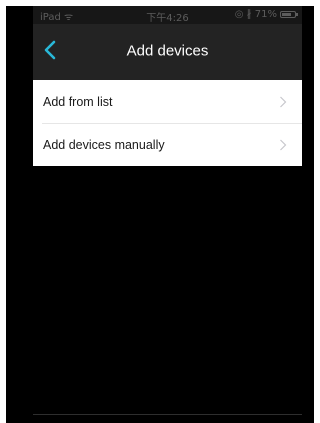 The image size is (320, 423). What do you see at coordinates (255, 14) in the screenshot?
I see `status-indicators: ◎ ∦ 71%` at bounding box center [255, 14].